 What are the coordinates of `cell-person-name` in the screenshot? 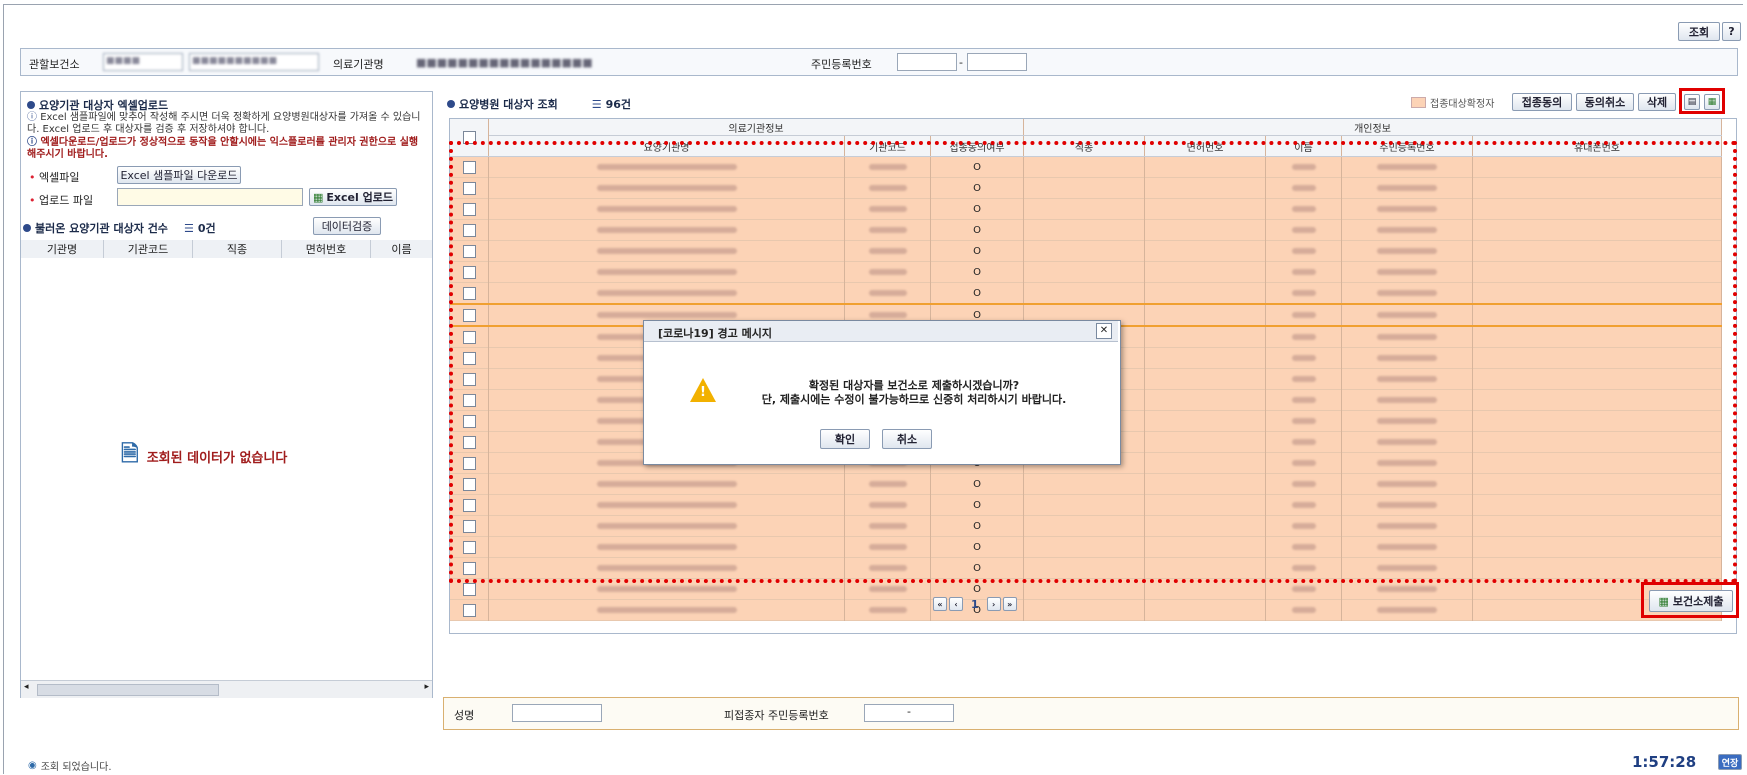 It's located at (1303, 610).